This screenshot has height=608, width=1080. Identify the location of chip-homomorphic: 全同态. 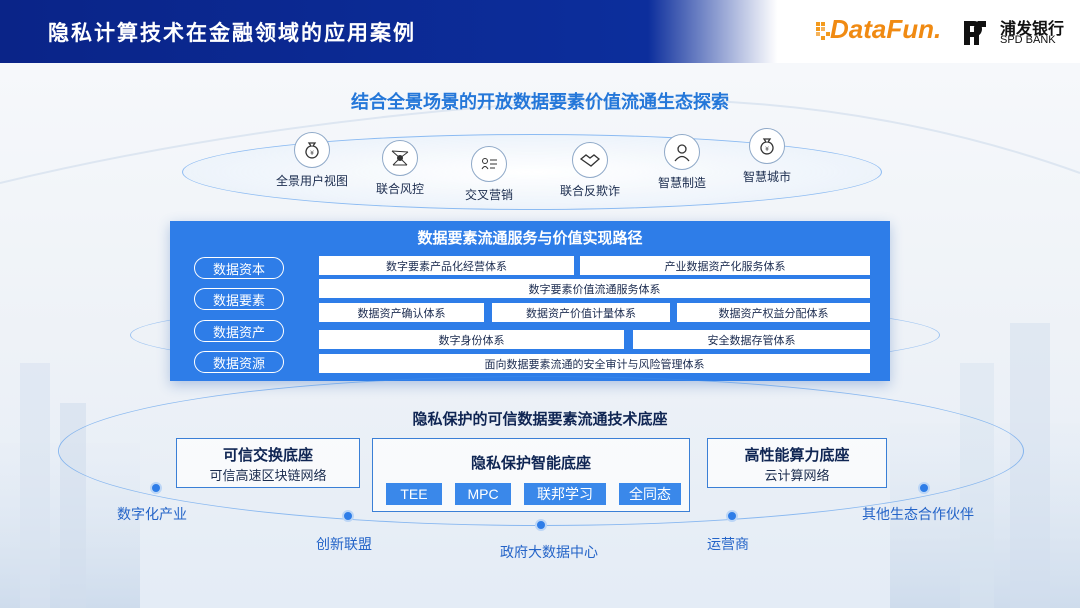
(650, 494).